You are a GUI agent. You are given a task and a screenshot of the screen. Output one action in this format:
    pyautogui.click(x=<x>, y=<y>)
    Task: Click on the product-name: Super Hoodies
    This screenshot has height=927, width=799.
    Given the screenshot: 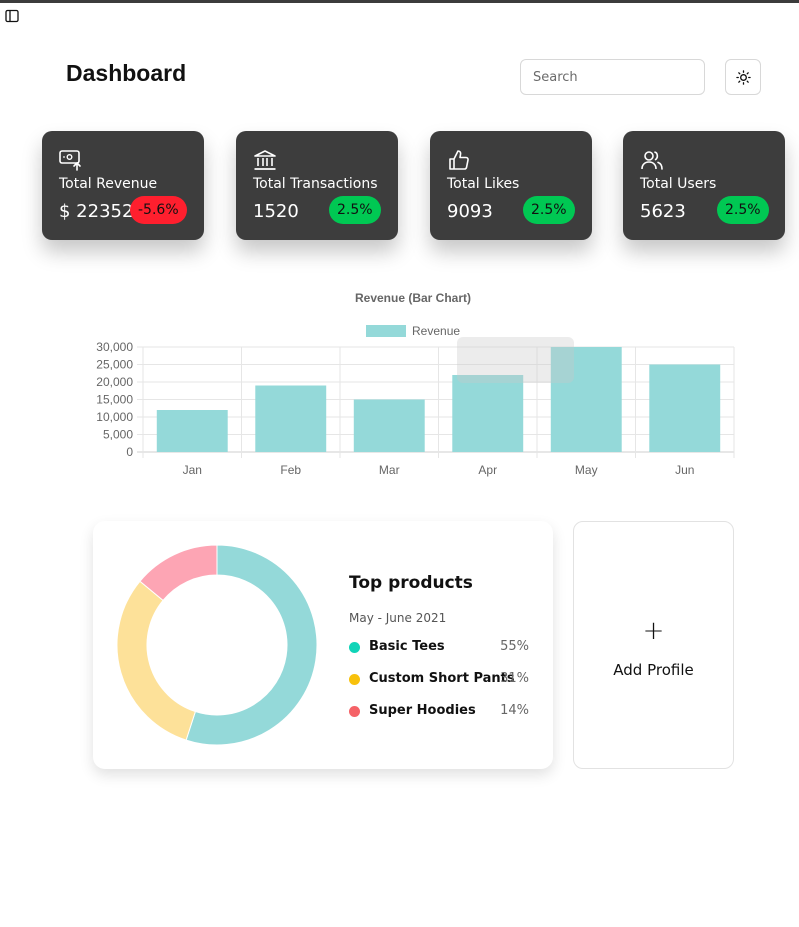 What is the action you would take?
    pyautogui.click(x=422, y=710)
    